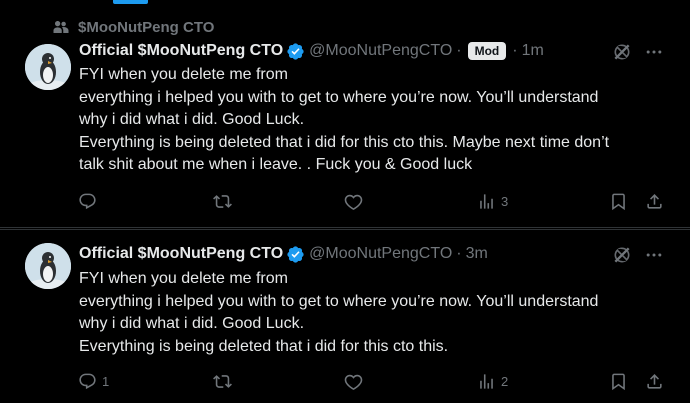 This screenshot has width=690, height=403. Describe the element at coordinates (533, 51) in the screenshot. I see `timestamp: 1m` at that location.